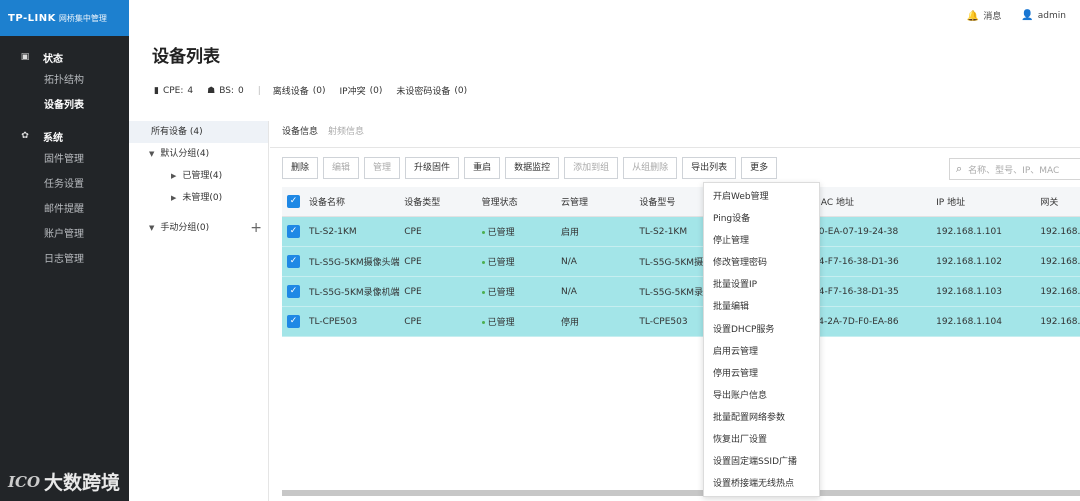  What do you see at coordinates (761, 352) in the screenshot?
I see `menu-item-enable-cloud: 启用云管理` at bounding box center [761, 352].